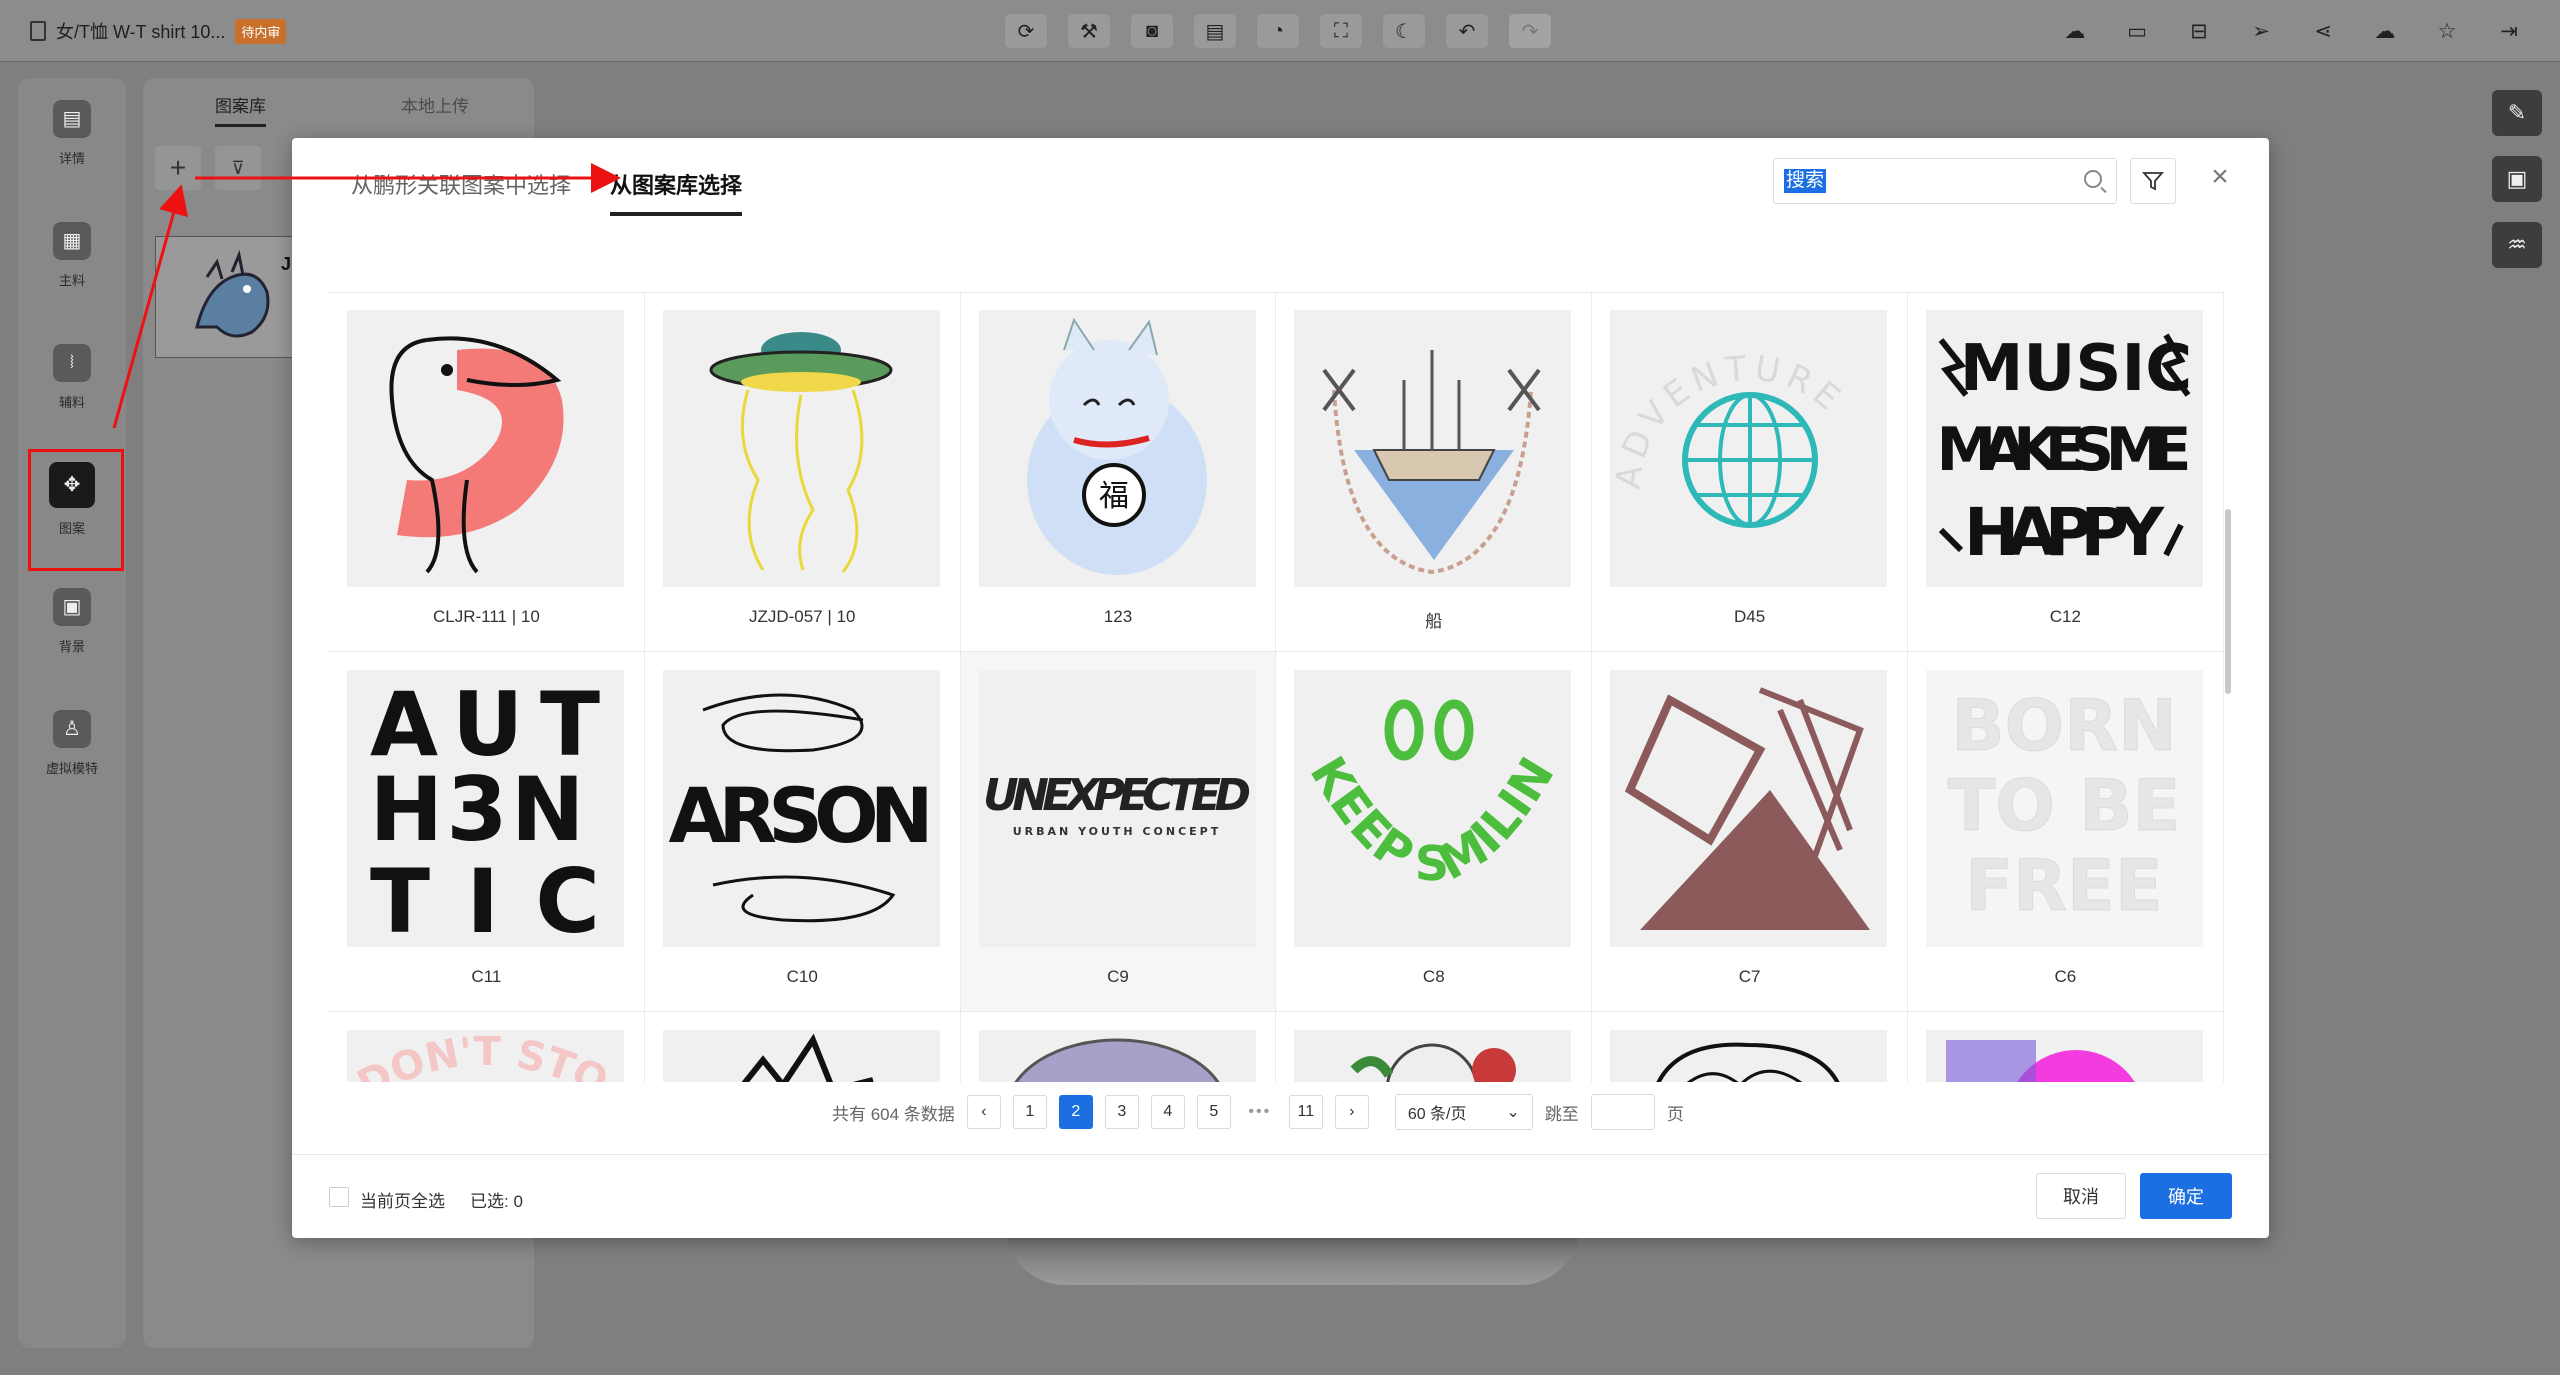 The image size is (2560, 1375). Describe the element at coordinates (1805, 181) in the screenshot. I see `search-input: 搜索` at that location.